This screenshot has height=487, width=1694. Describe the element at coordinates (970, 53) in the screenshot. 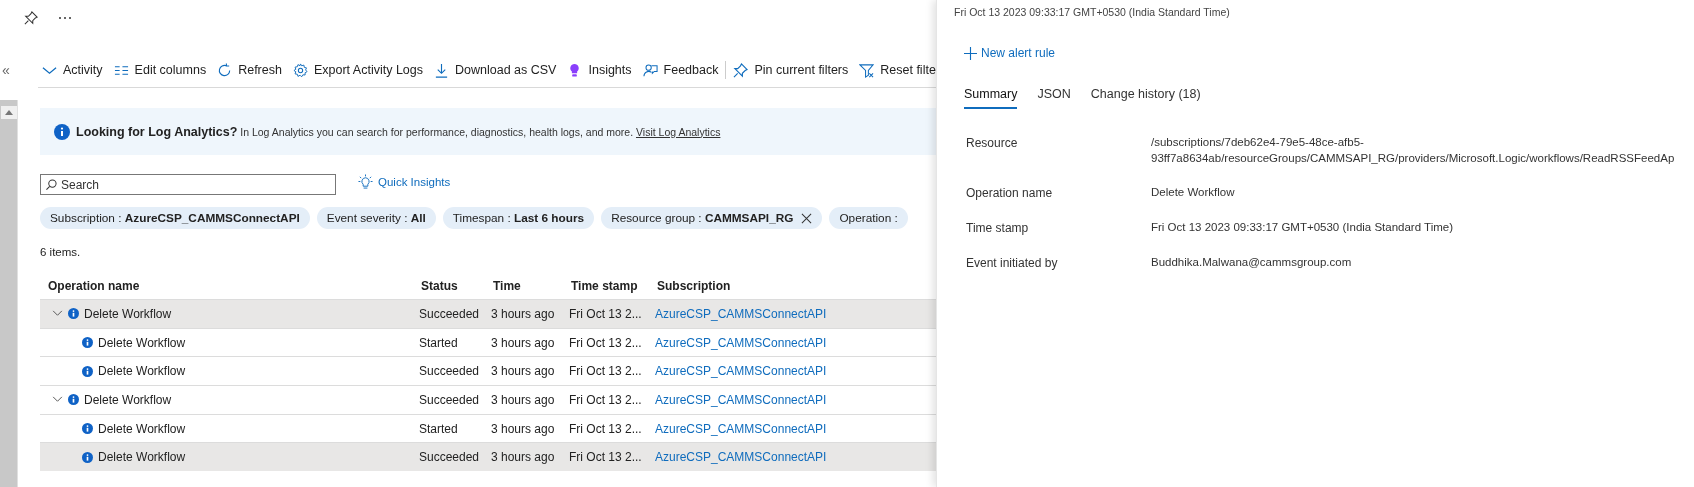

I see `plus-icon` at that location.